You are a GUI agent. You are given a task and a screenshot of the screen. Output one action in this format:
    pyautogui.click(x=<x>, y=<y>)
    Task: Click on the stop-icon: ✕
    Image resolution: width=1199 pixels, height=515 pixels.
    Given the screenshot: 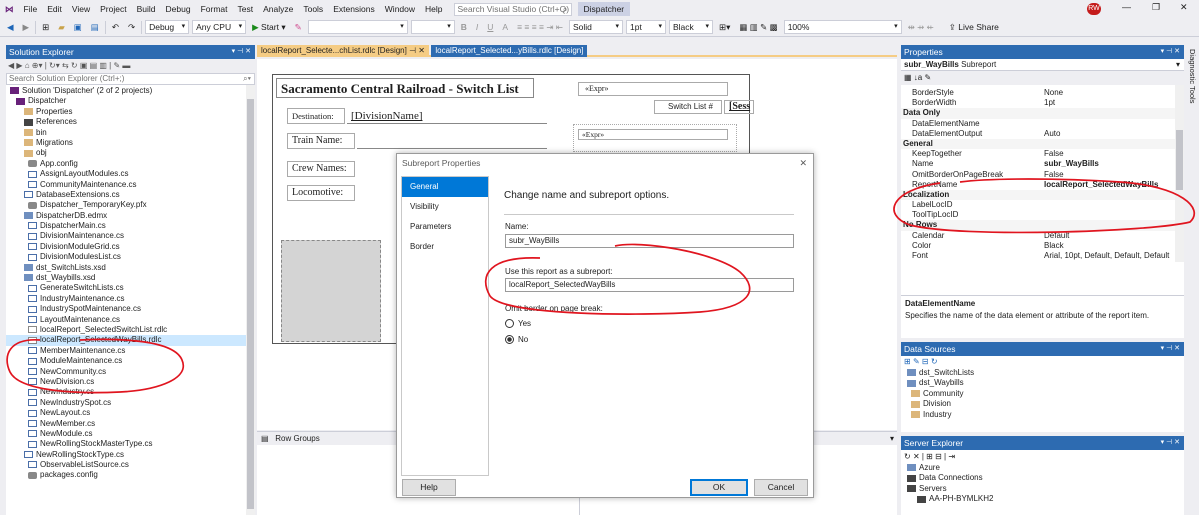 What is the action you would take?
    pyautogui.click(x=916, y=456)
    